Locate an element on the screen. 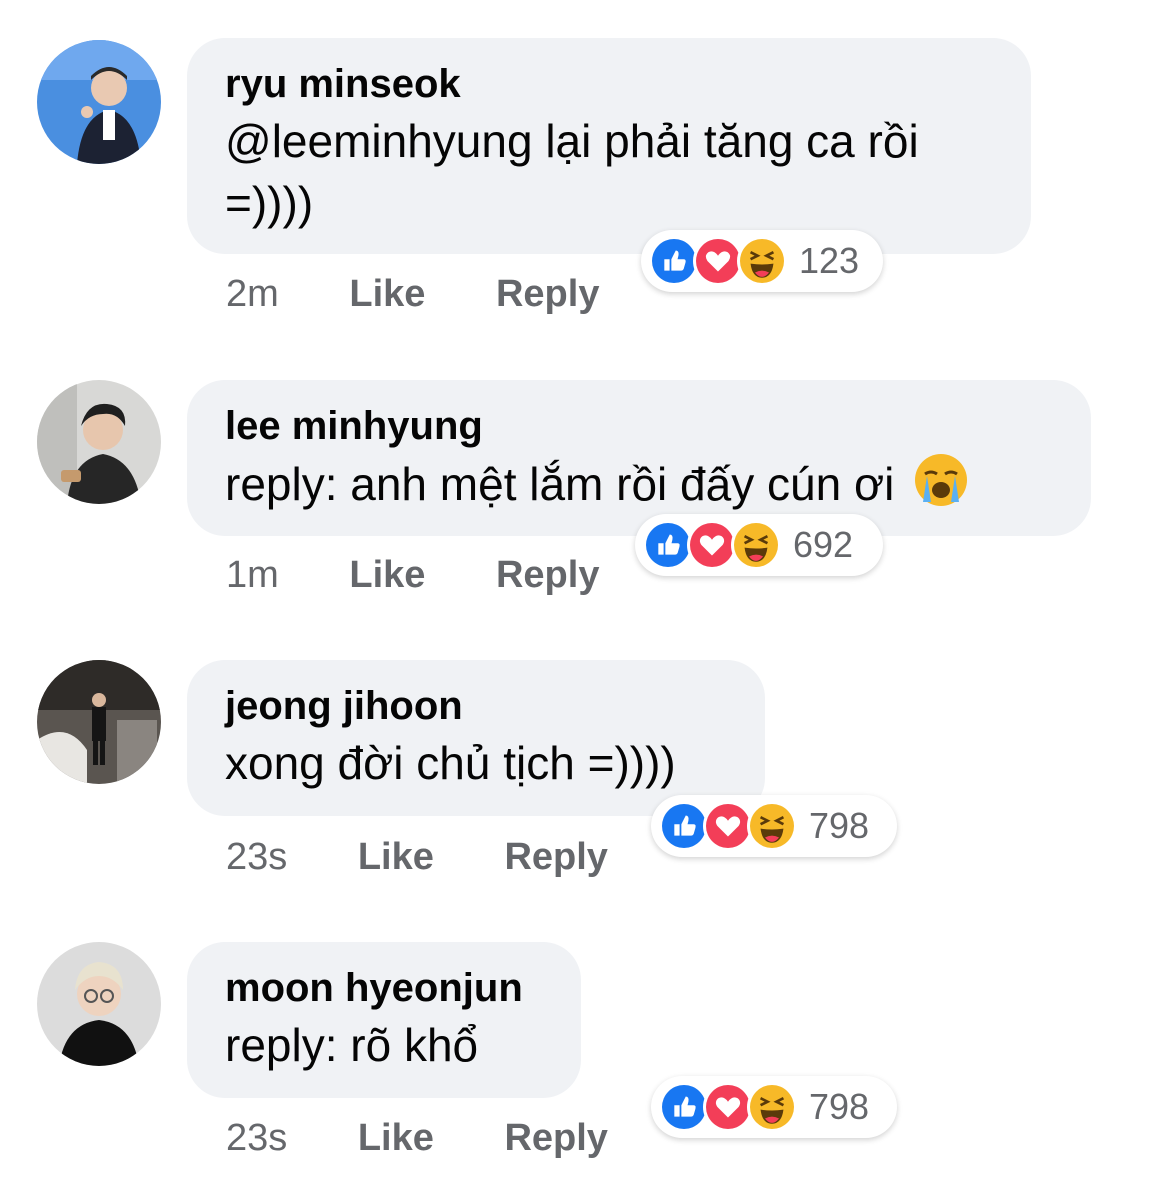 This screenshot has width=1169, height=1186. comment-actions: 1m Like Reply is located at coordinates (412, 575).